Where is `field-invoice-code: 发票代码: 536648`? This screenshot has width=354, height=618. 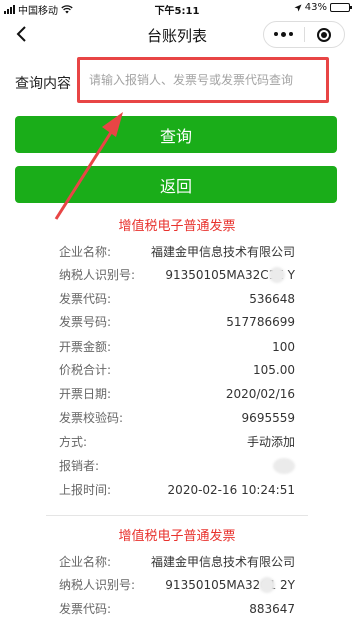 field-invoice-code: 发票代码: 536648 is located at coordinates (177, 299).